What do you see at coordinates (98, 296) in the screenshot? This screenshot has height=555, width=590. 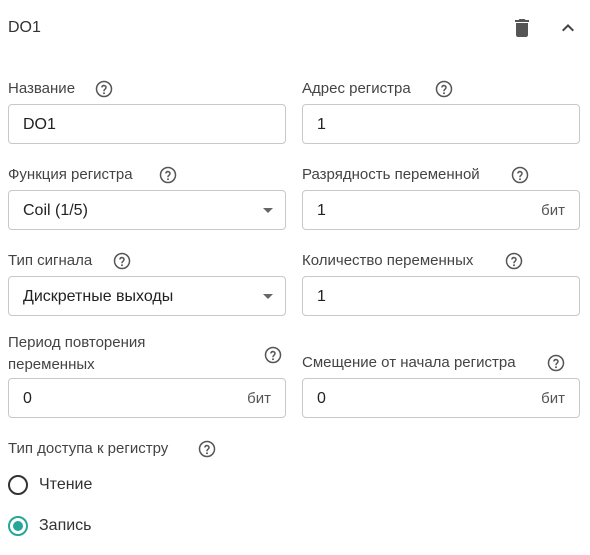 I see `signal-type-value: Дискретные выходы` at bounding box center [98, 296].